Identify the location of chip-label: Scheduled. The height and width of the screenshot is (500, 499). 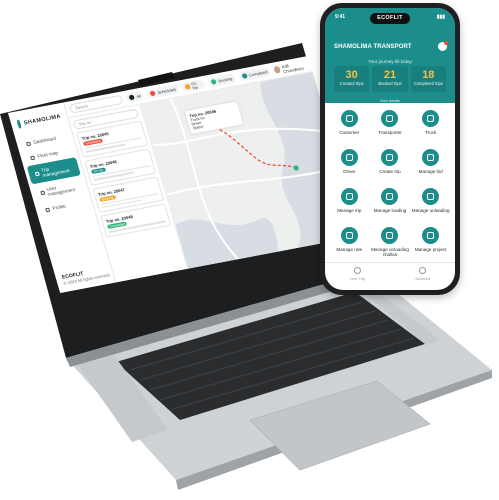
(167, 91).